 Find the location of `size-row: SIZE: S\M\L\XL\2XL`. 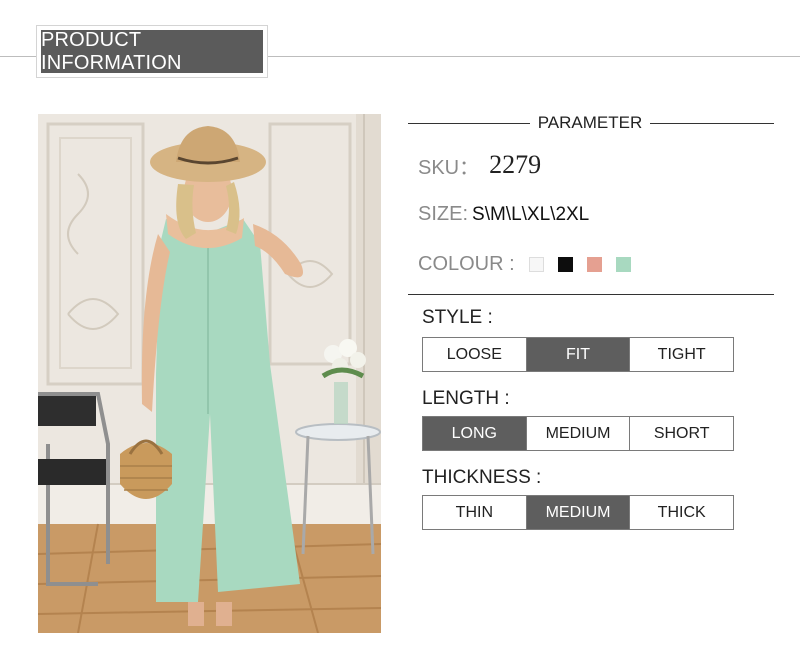

size-row: SIZE: S\M\L\XL\2XL is located at coordinates (503, 214).